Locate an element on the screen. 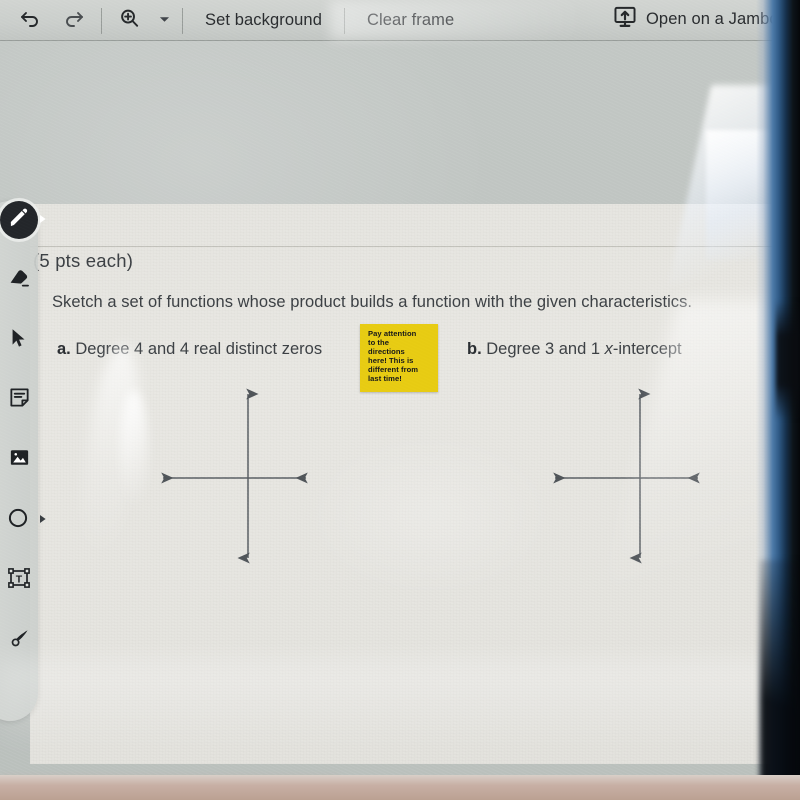 This screenshot has width=800, height=800. eraser-icon is located at coordinates (19, 280).